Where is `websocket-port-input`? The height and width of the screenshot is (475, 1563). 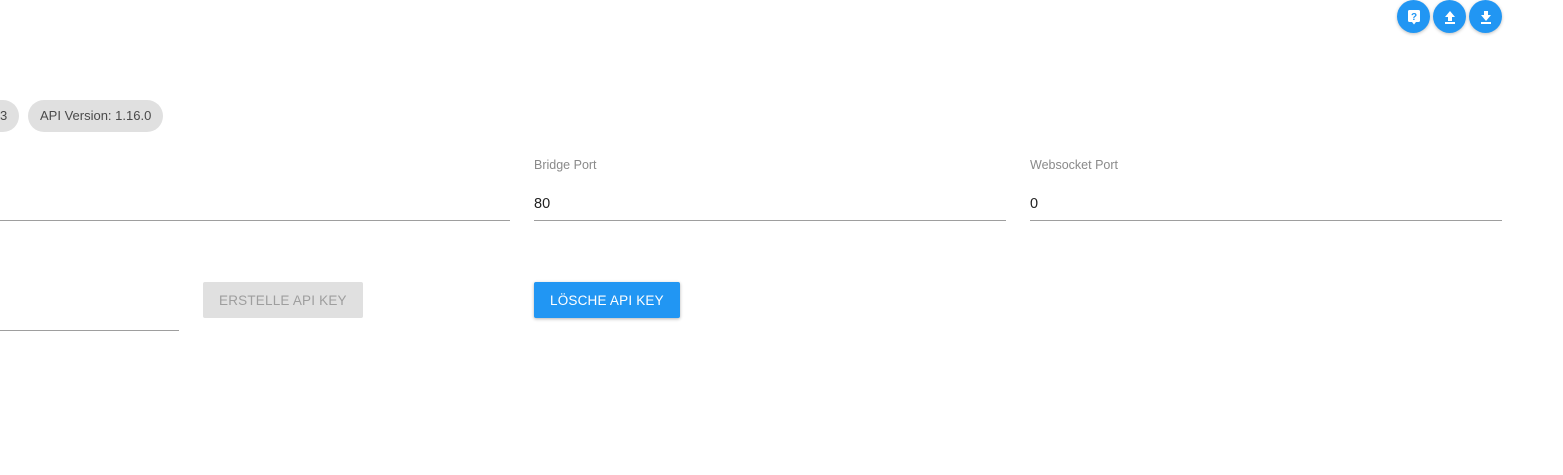 websocket-port-input is located at coordinates (1266, 204).